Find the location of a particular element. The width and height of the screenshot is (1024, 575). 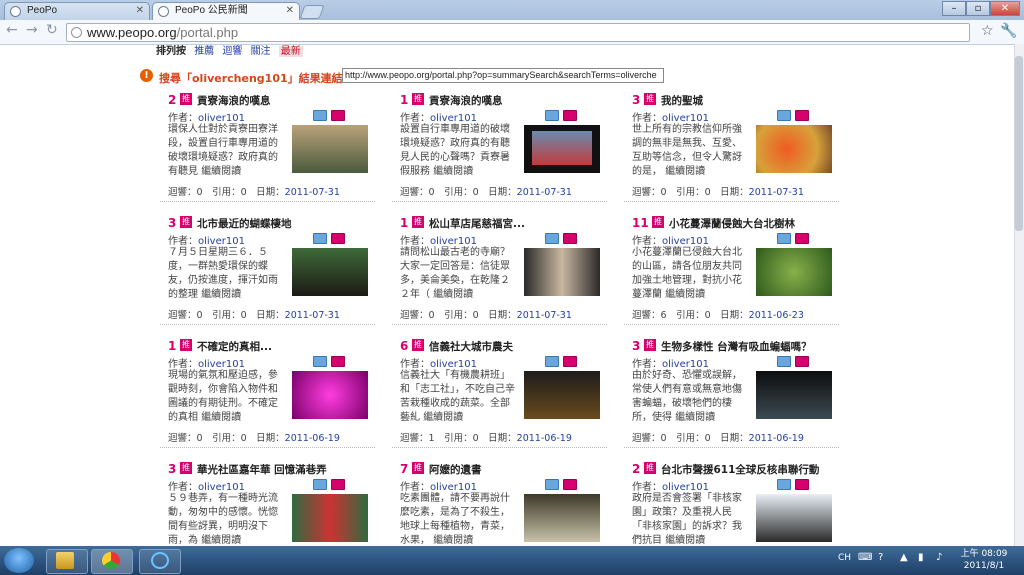

article-title: 台北市聲援611全球反核串聯行動 is located at coordinates (740, 469).